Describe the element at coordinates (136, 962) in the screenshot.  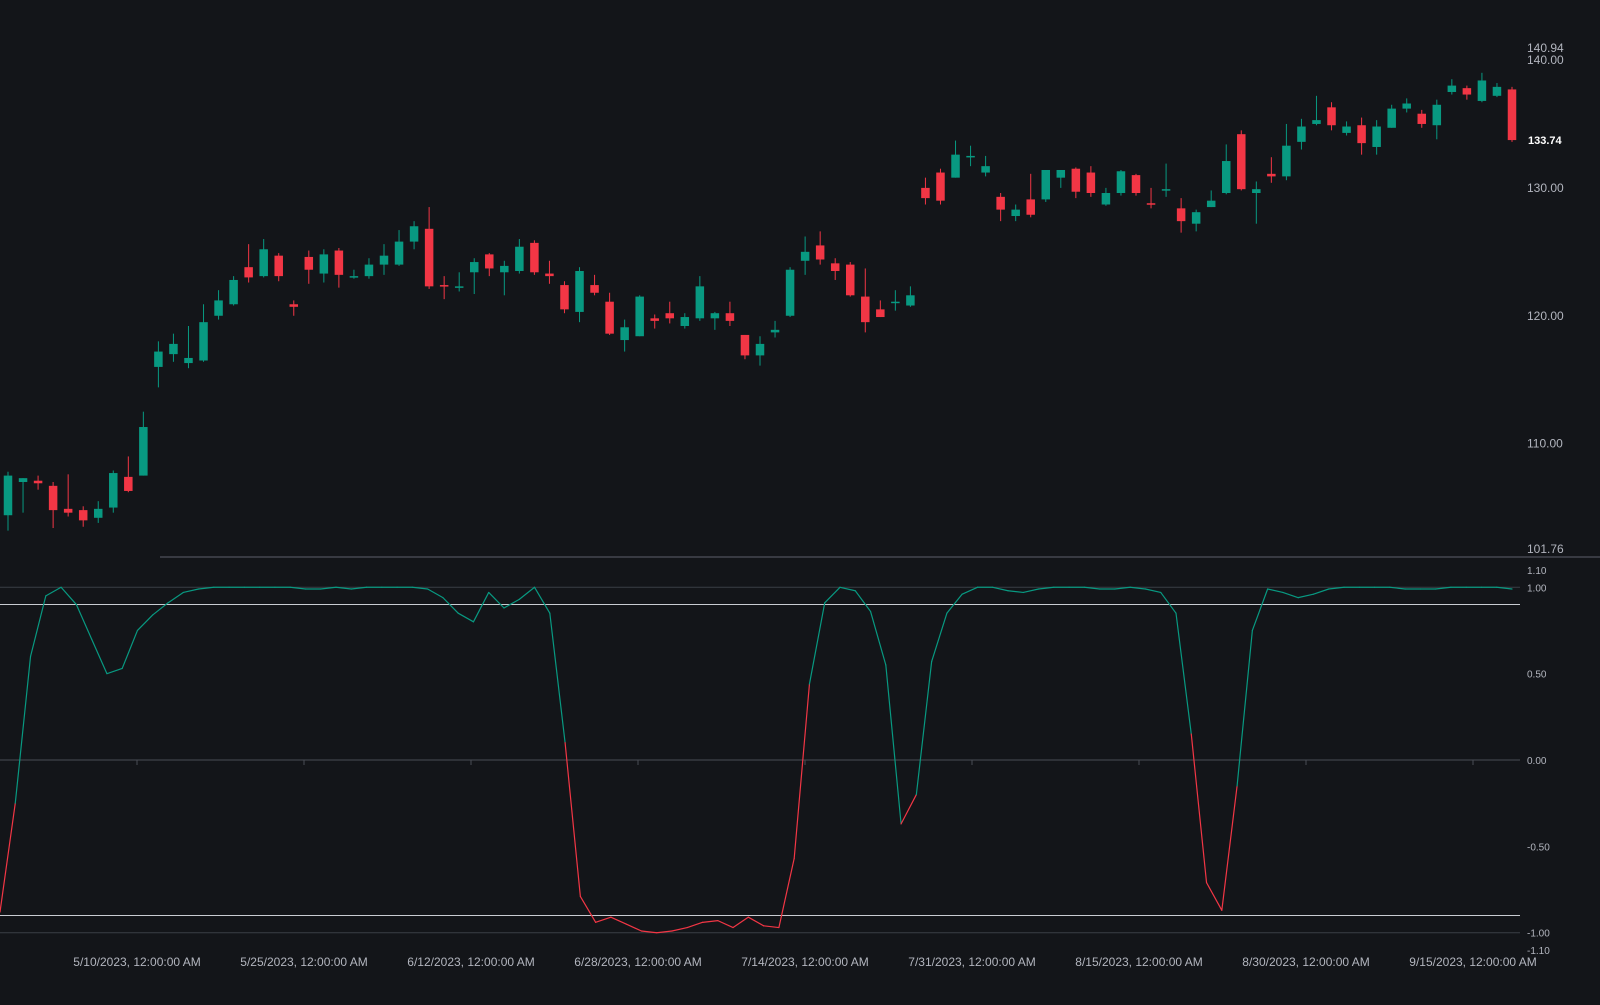
I see `time-tick-label: 5/10/2023, 12:00:00 AM` at that location.